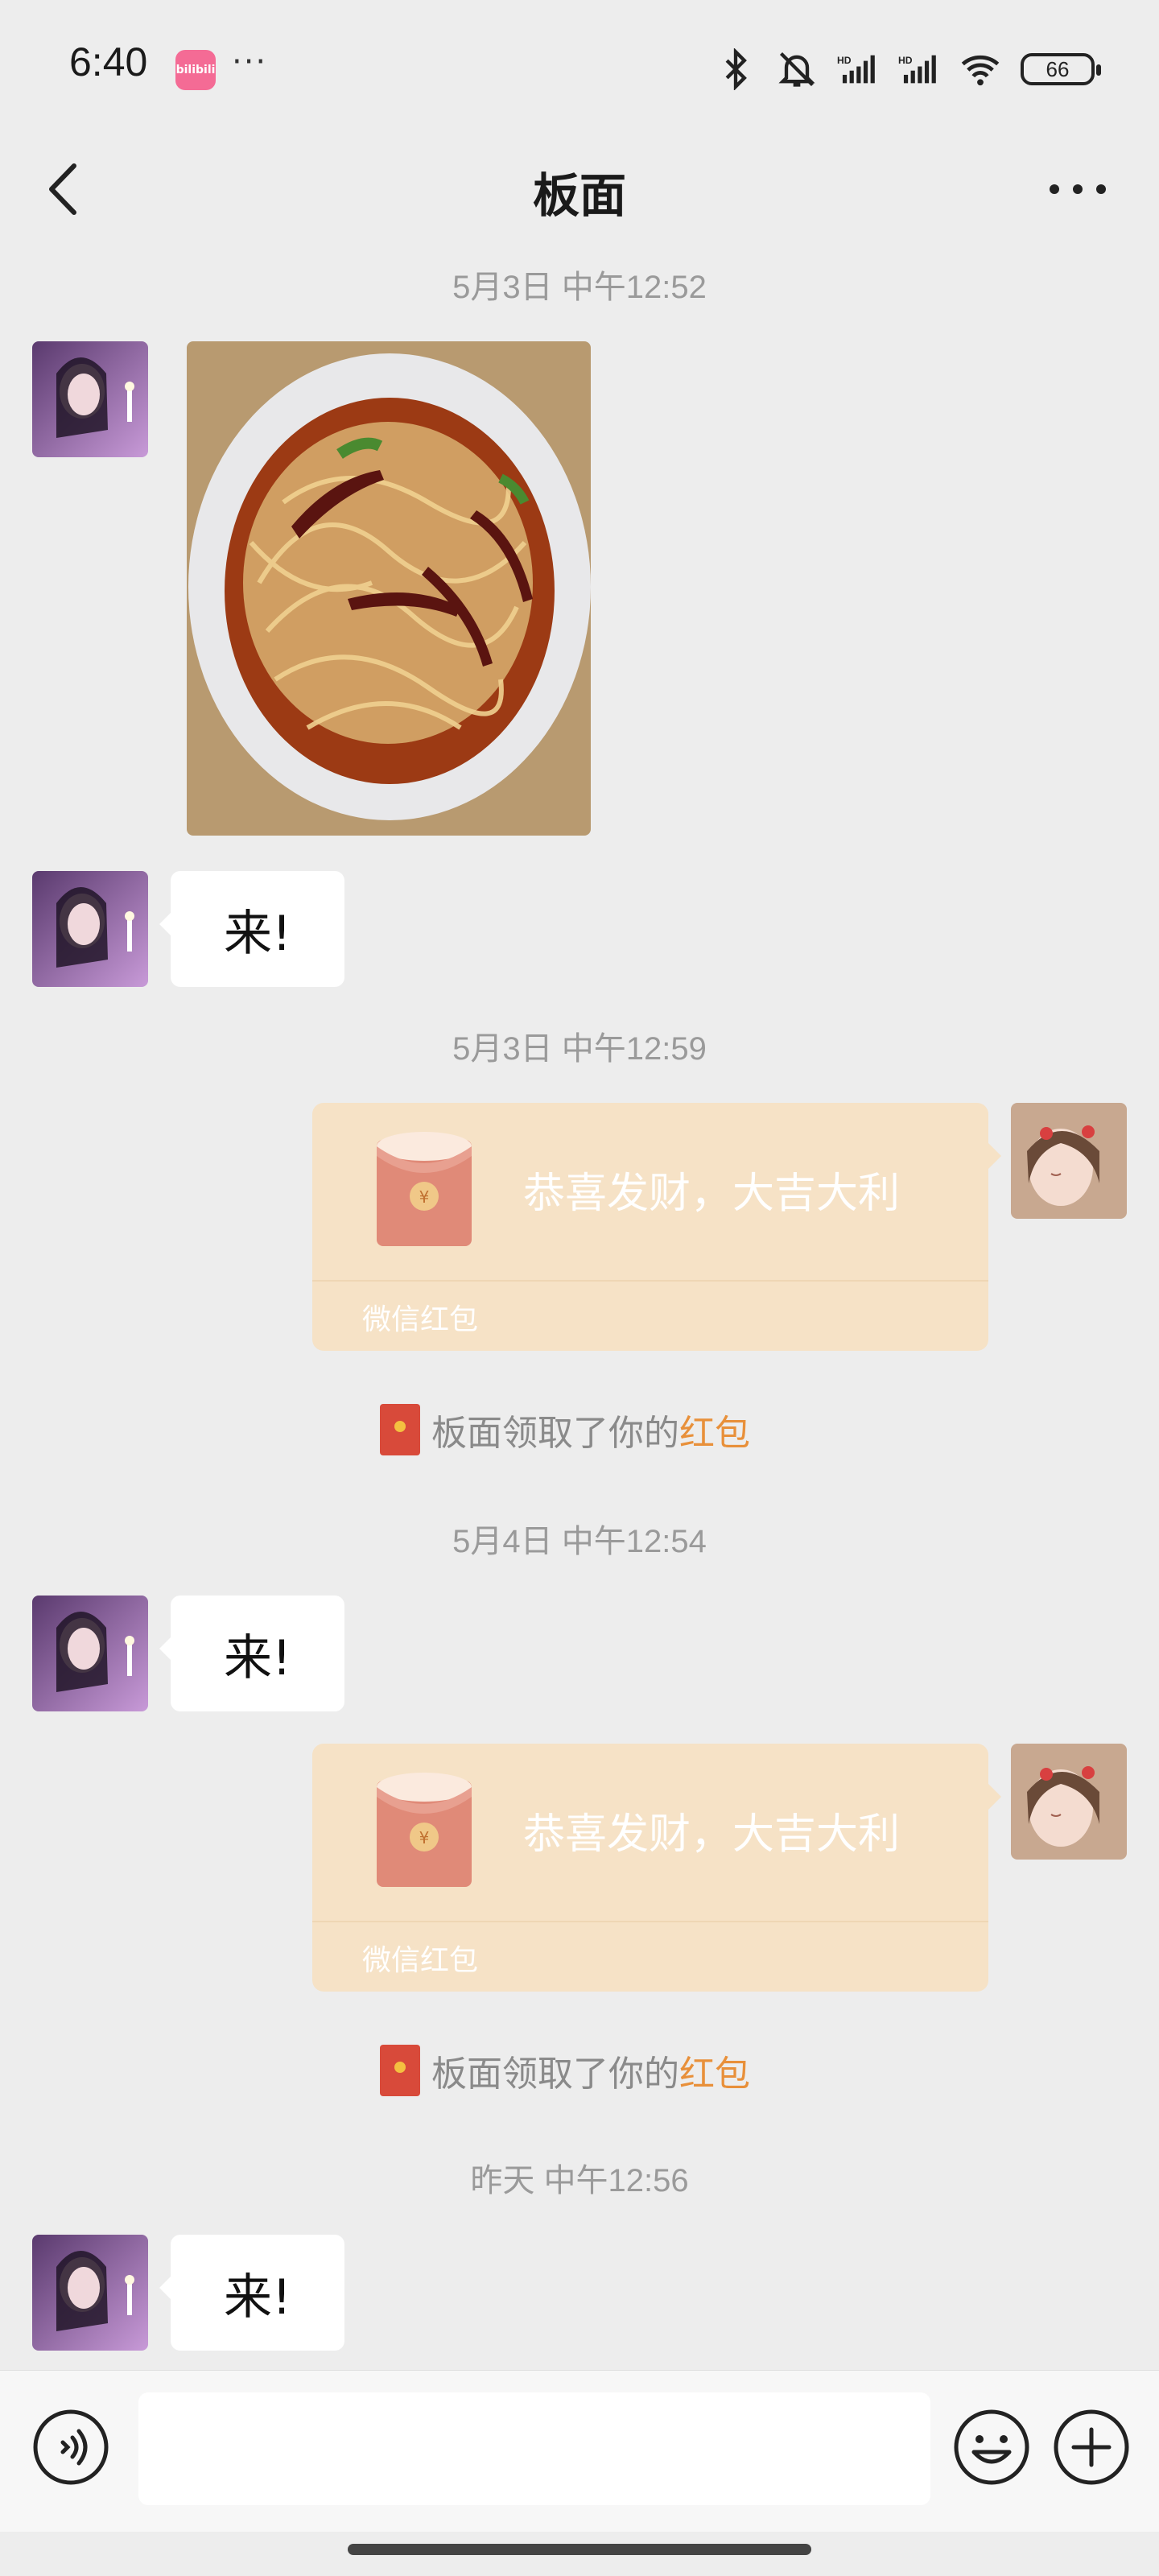 The width and height of the screenshot is (1159, 2576). Describe the element at coordinates (250, 61) in the screenshot. I see `status-more-icon: ···` at that location.